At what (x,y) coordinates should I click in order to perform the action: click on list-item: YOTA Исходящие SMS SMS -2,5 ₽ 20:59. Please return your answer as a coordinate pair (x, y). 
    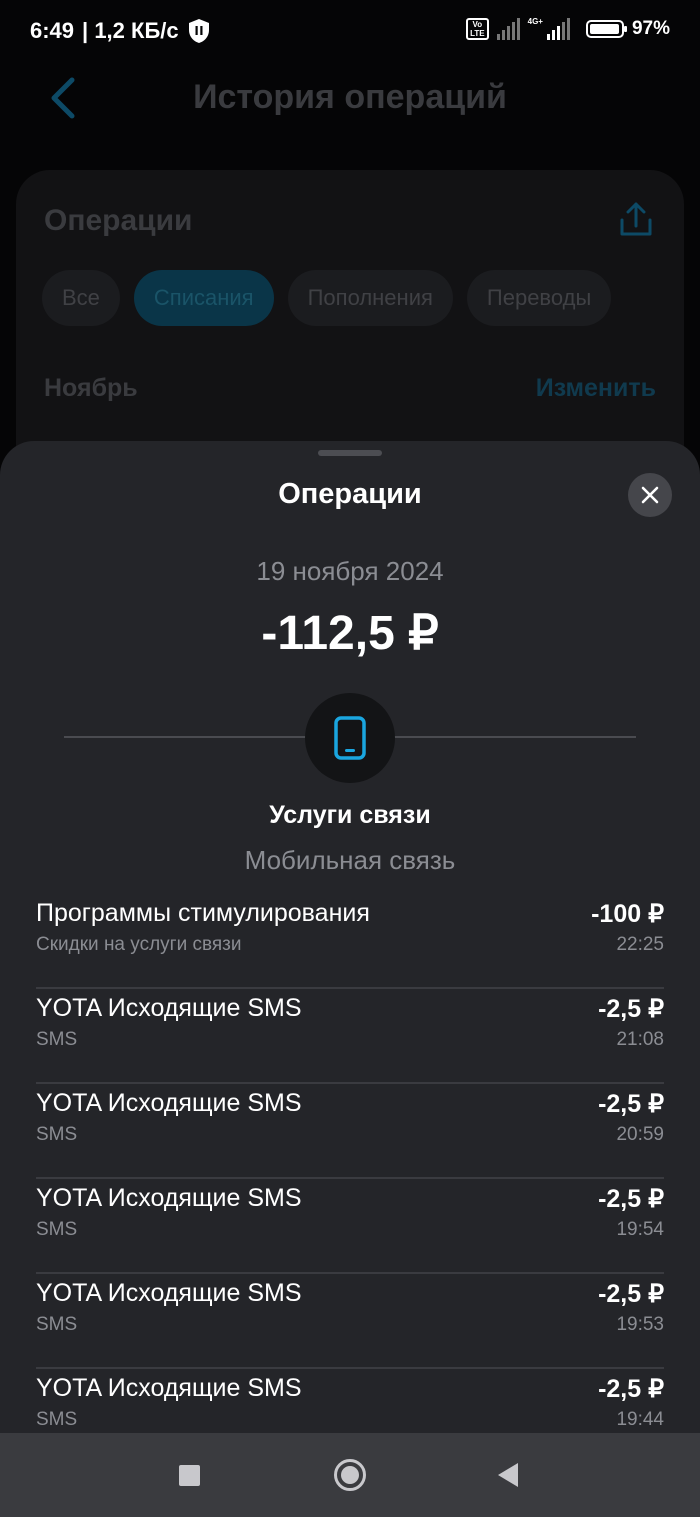
    Looking at the image, I should click on (350, 1131).